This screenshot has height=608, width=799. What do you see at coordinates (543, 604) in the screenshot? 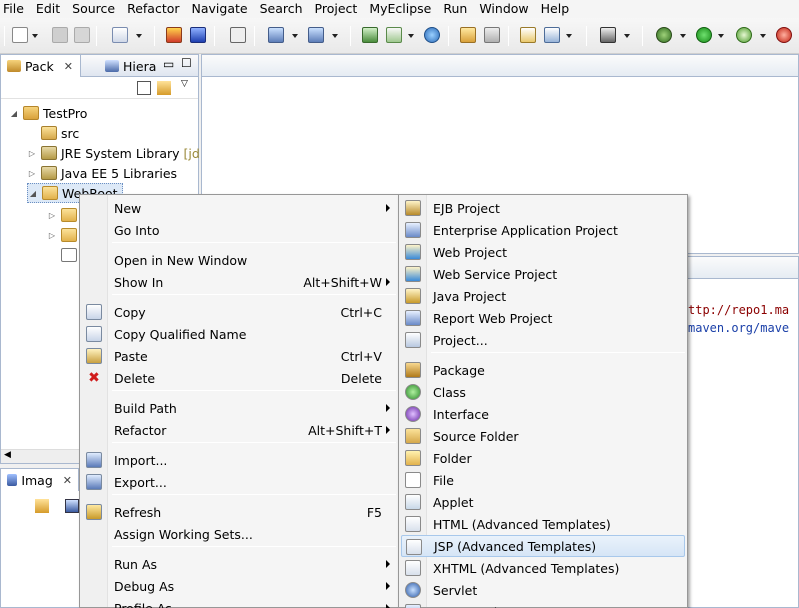
I see `new-item-ejb3-session-bean: EJB3 Session Bean` at bounding box center [543, 604].